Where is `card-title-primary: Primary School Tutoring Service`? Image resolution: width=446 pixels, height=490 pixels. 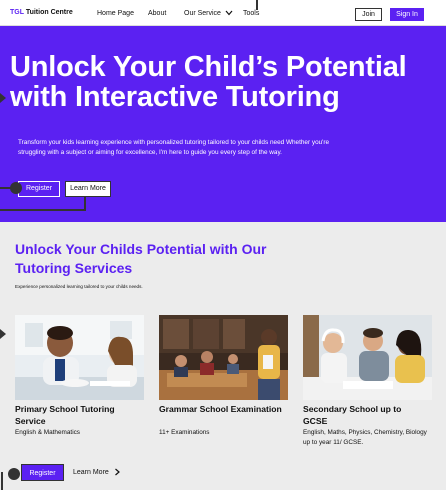
card-title-primary: Primary School Tutoring Service is located at coordinates (65, 415).